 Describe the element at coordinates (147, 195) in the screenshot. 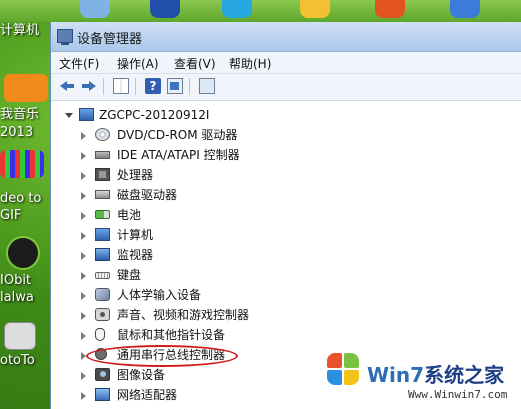

I see `tree-node-label: 磁盘驱动器` at that location.